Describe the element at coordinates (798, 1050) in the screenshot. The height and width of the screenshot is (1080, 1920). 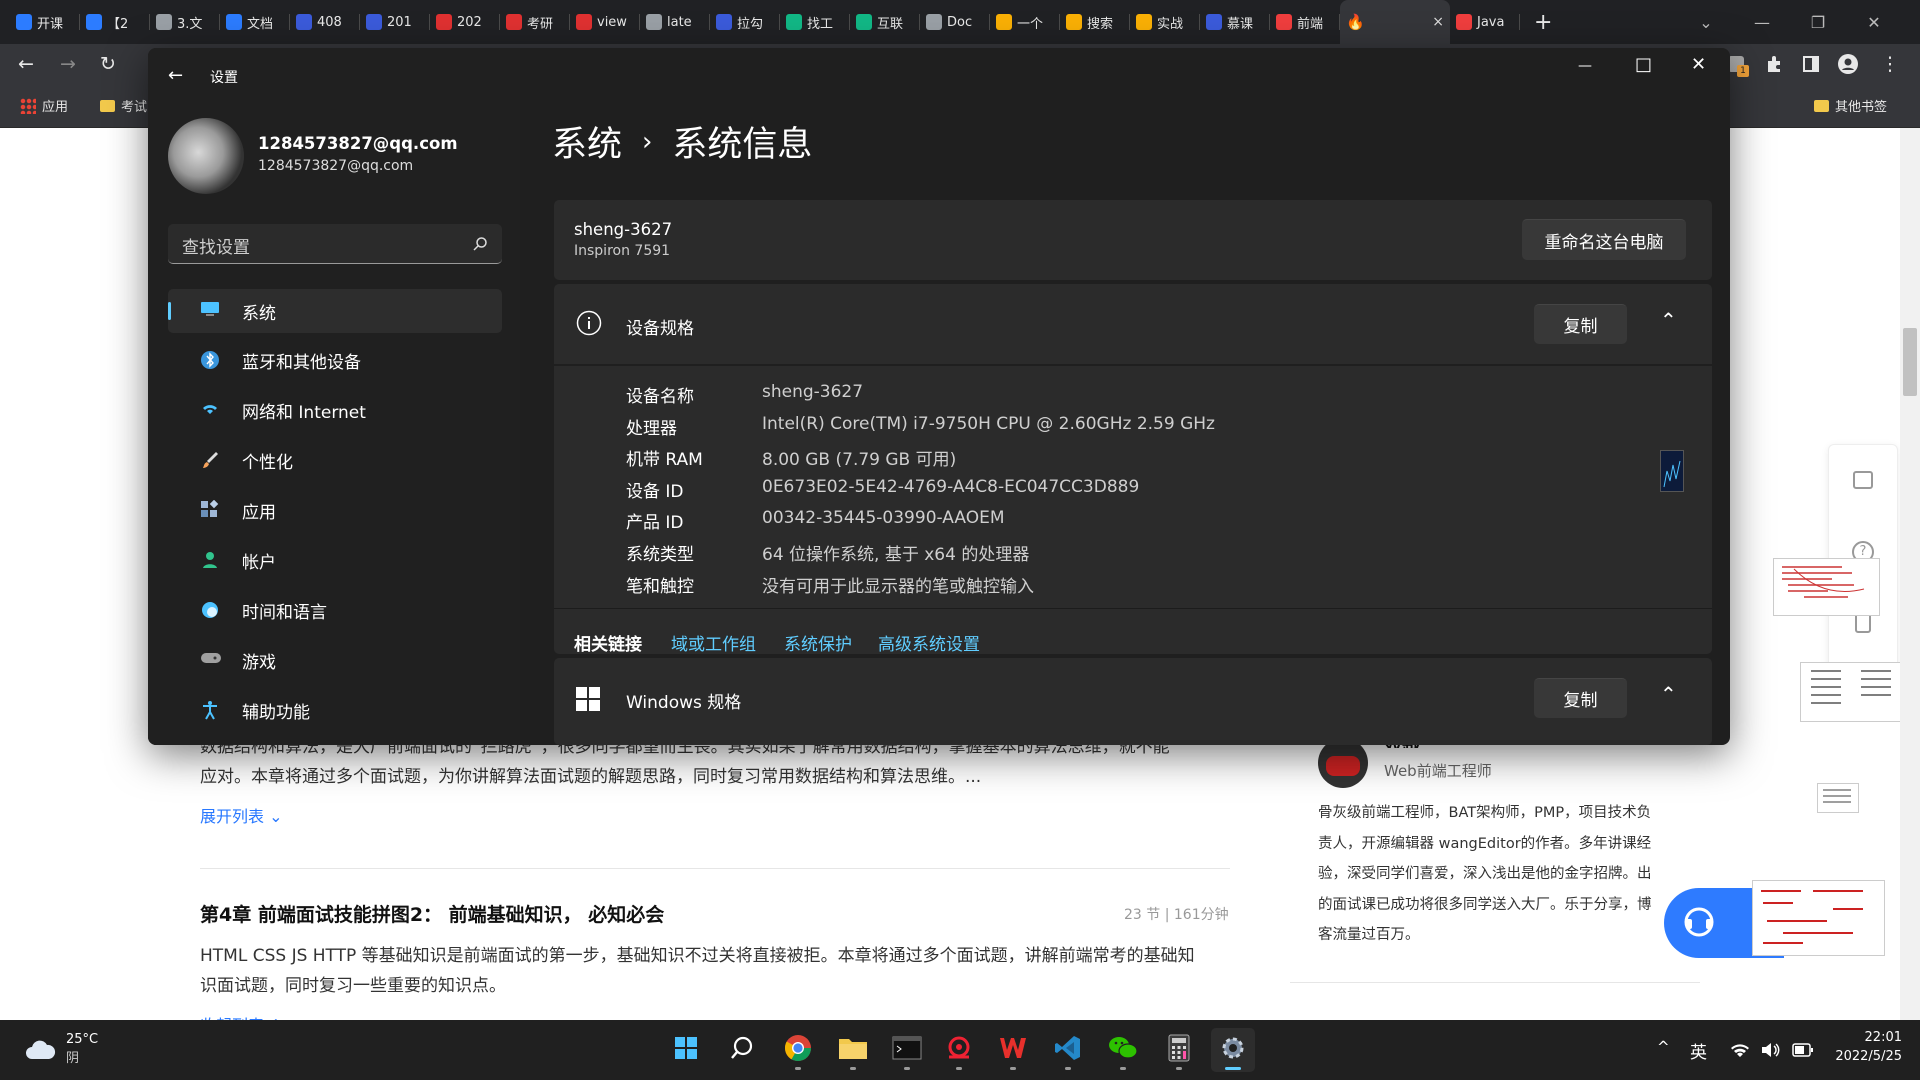
I see `chrome-app` at that location.